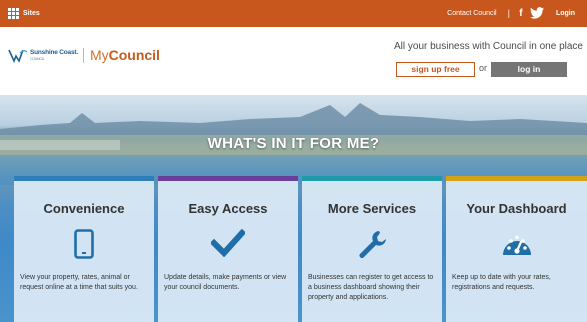  What do you see at coordinates (516, 208) in the screenshot?
I see `card-title: Your Dashboard` at bounding box center [516, 208].